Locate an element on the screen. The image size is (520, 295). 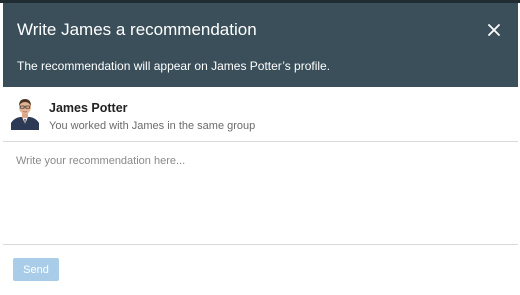
close-icon is located at coordinates (494, 30).